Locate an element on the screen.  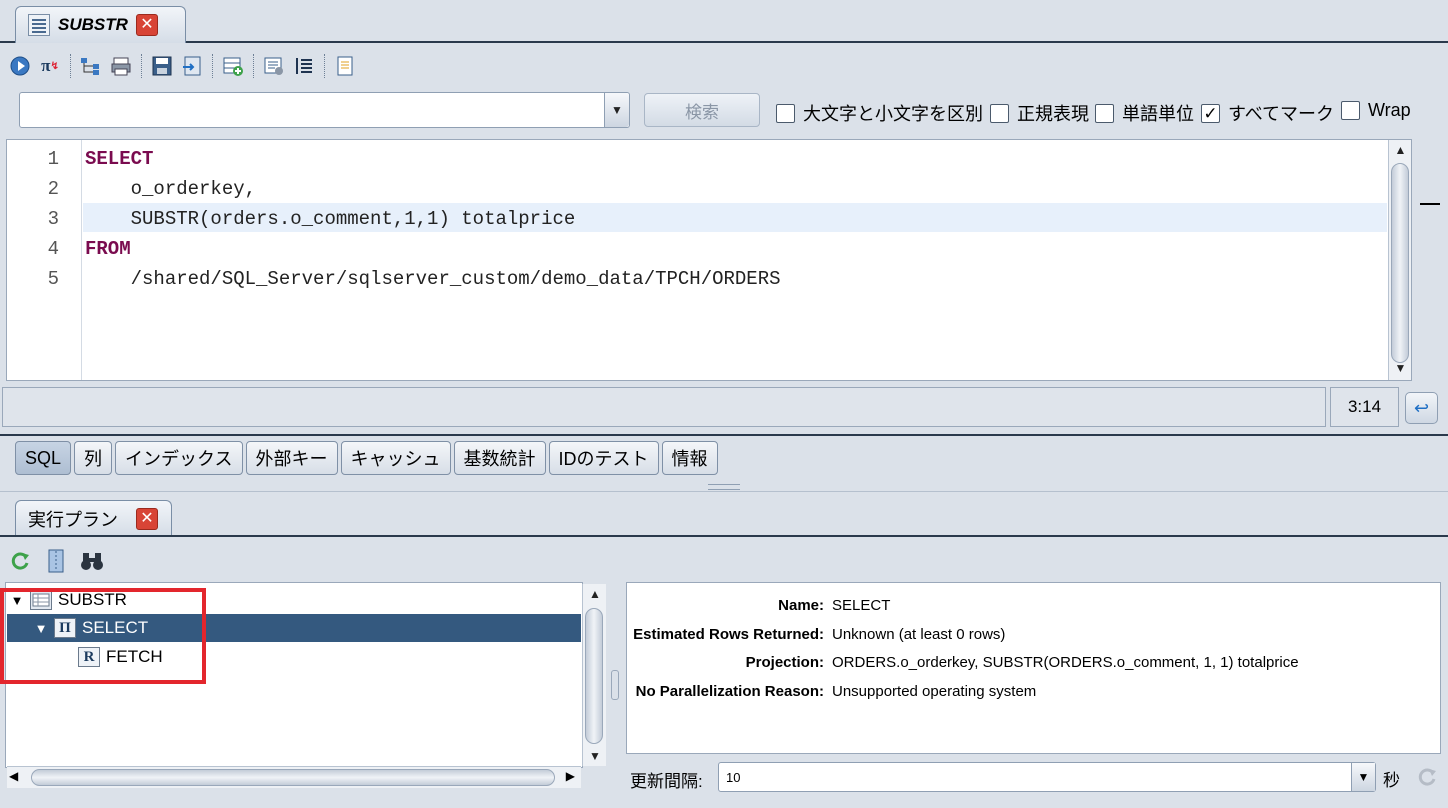
editor-tab-bar is located at coordinates (724, 21).